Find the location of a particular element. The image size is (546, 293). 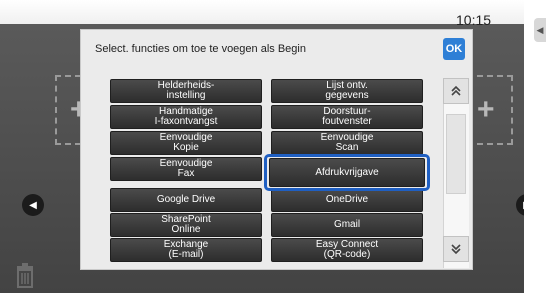

function-button-gmail: Gmail is located at coordinates (347, 225).